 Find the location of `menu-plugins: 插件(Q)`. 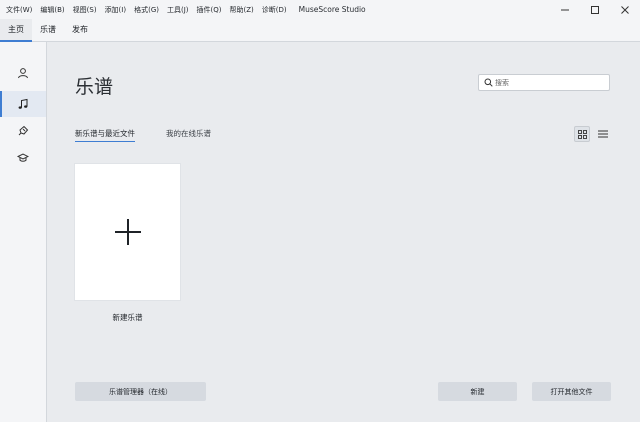

menu-plugins: 插件(Q) is located at coordinates (209, 10).